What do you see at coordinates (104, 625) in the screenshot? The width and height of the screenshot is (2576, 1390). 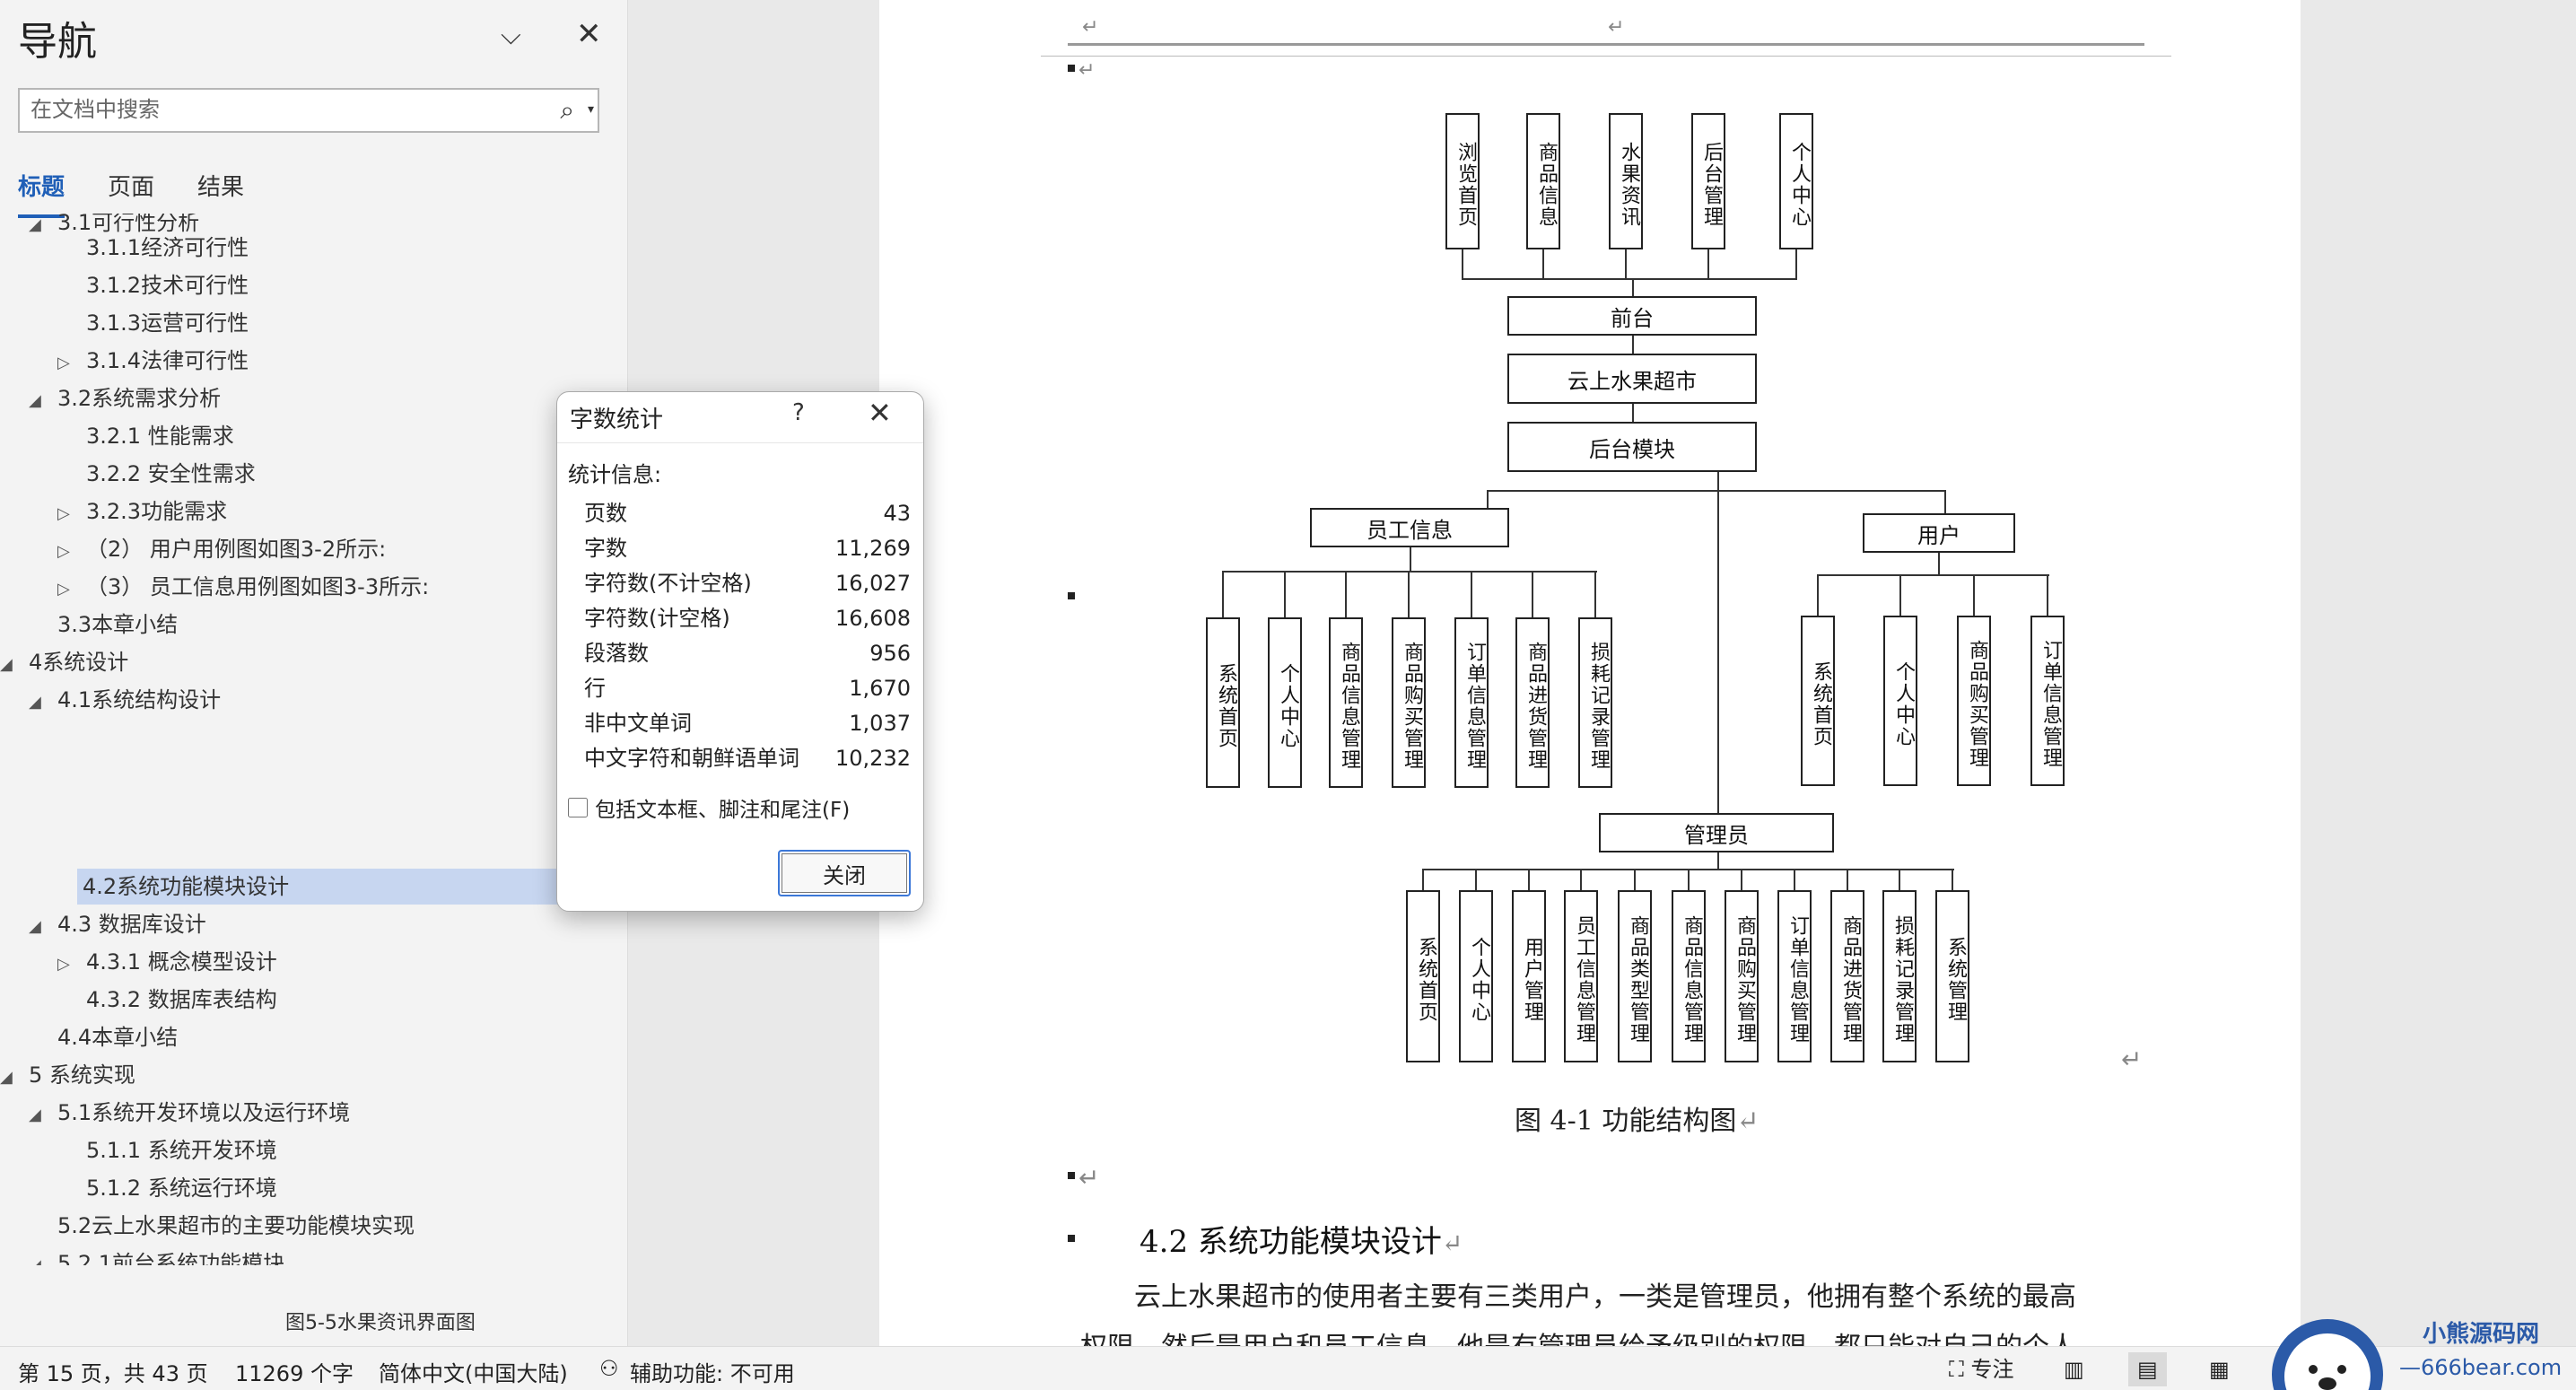 I see `nav-tree-item: 3.3本章小结` at bounding box center [104, 625].